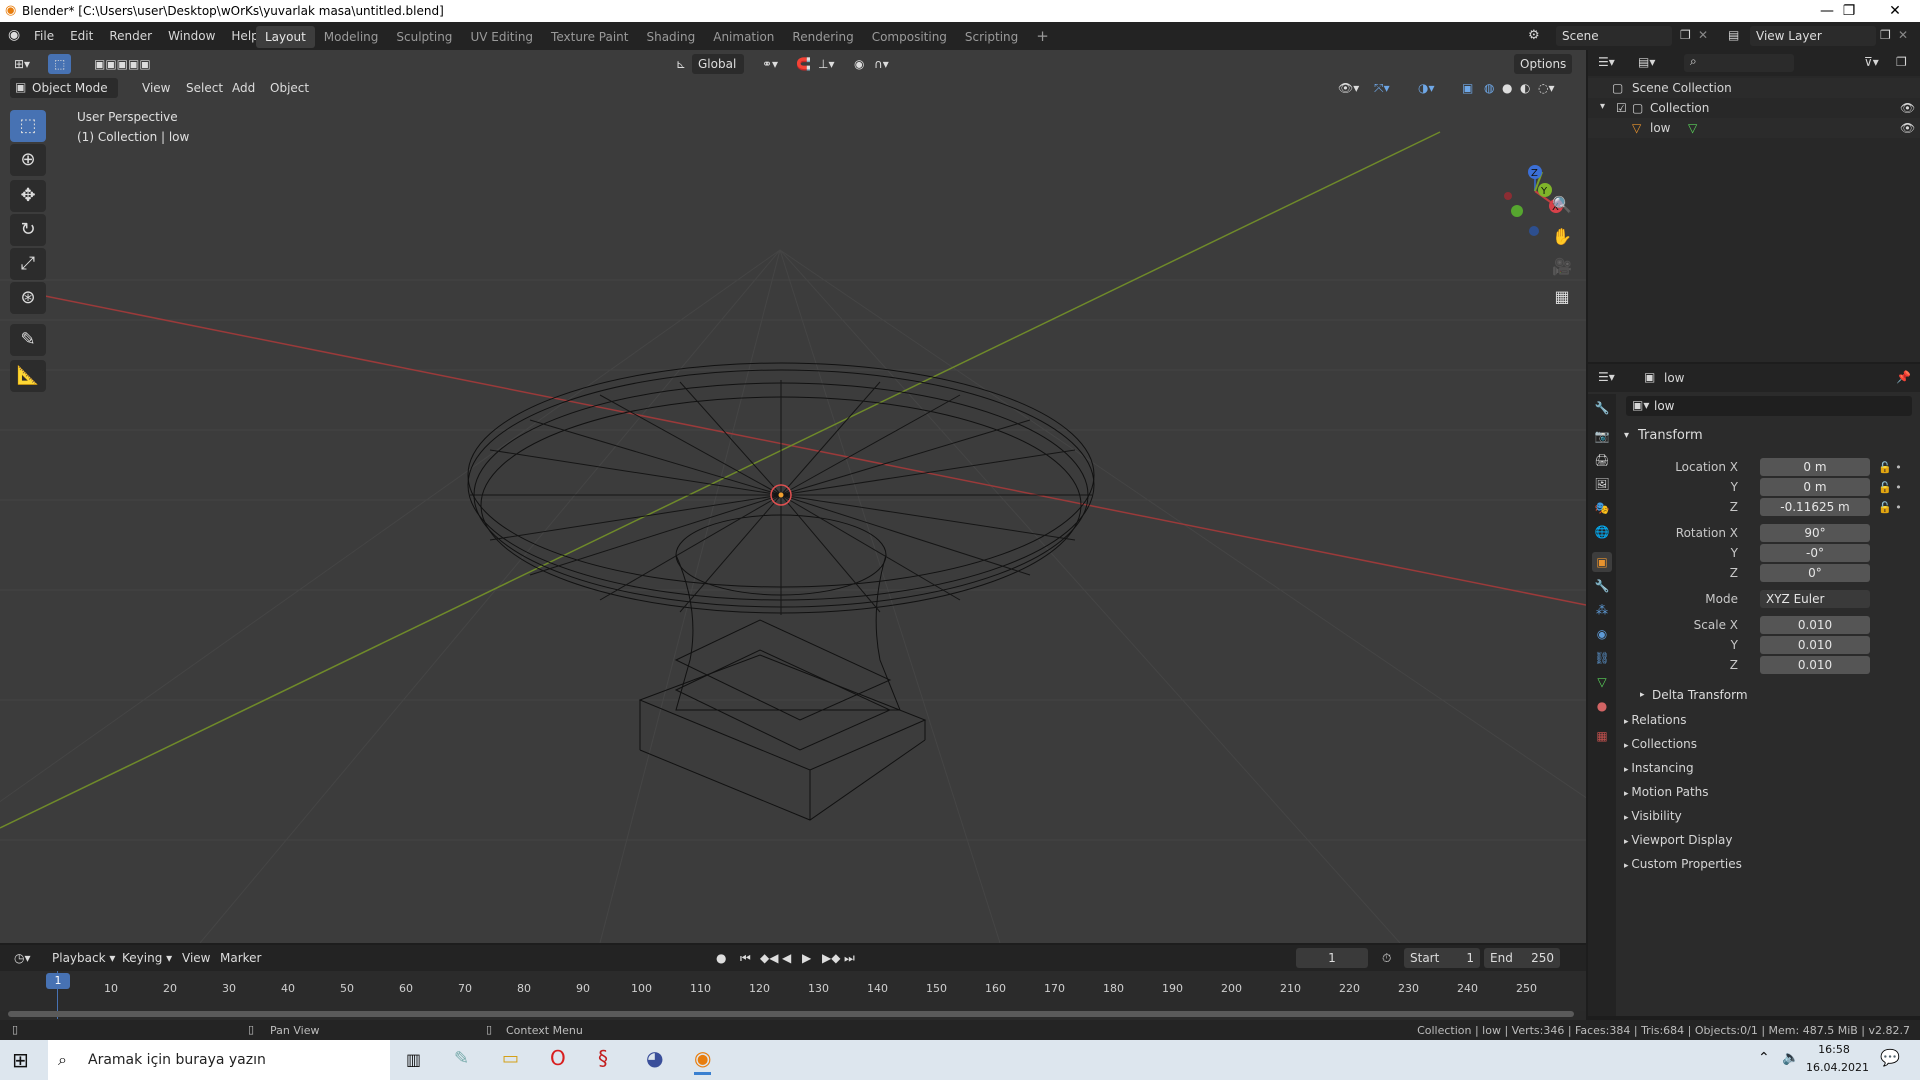  Describe the element at coordinates (1467, 88) in the screenshot. I see `xray-toggle-icon: ▣` at that location.